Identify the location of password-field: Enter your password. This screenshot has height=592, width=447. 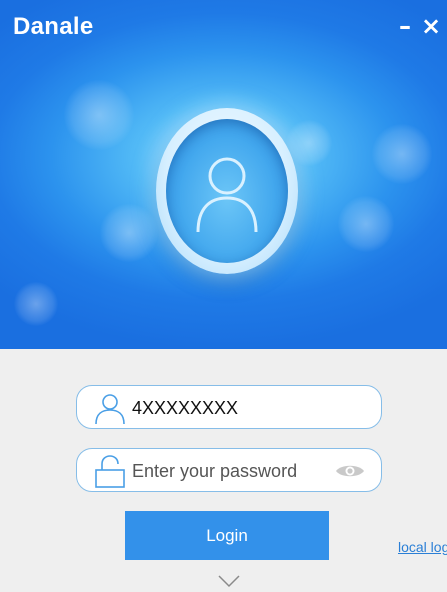
(229, 470).